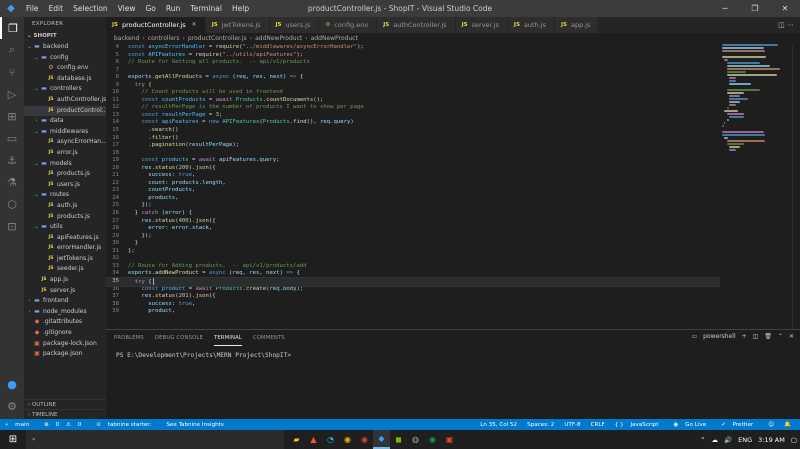 The height and width of the screenshot is (449, 800). I want to click on new-terminal-icon: +, so click(744, 336).